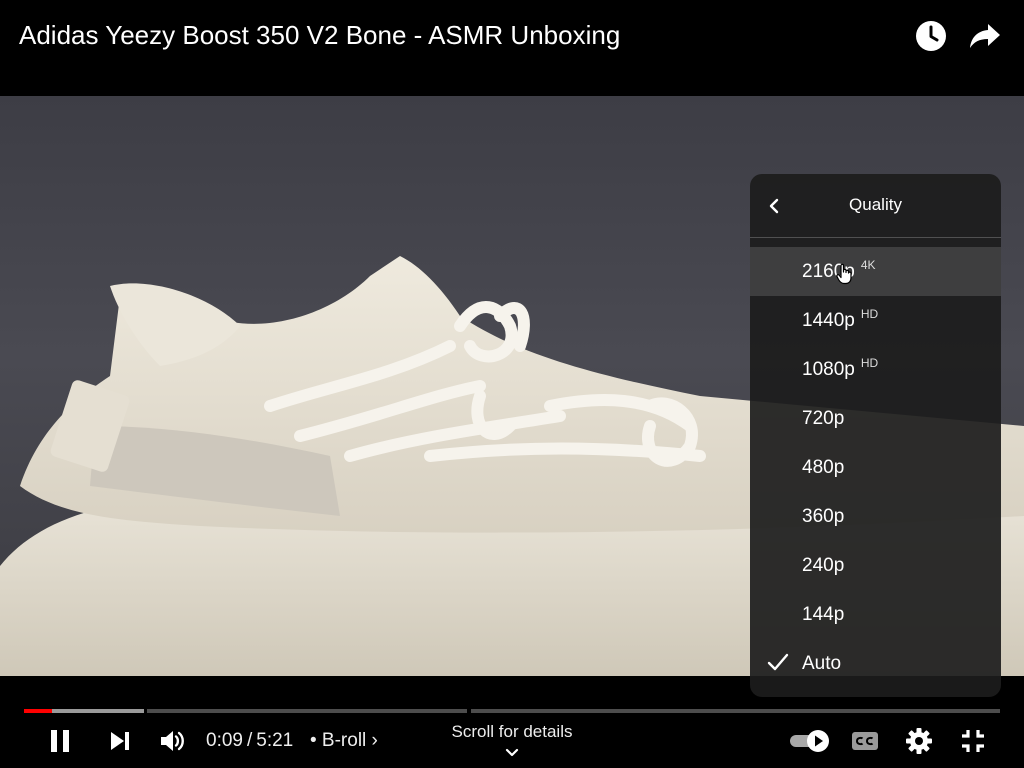 The image size is (1024, 768). I want to click on progress-buffered, so click(98, 711).